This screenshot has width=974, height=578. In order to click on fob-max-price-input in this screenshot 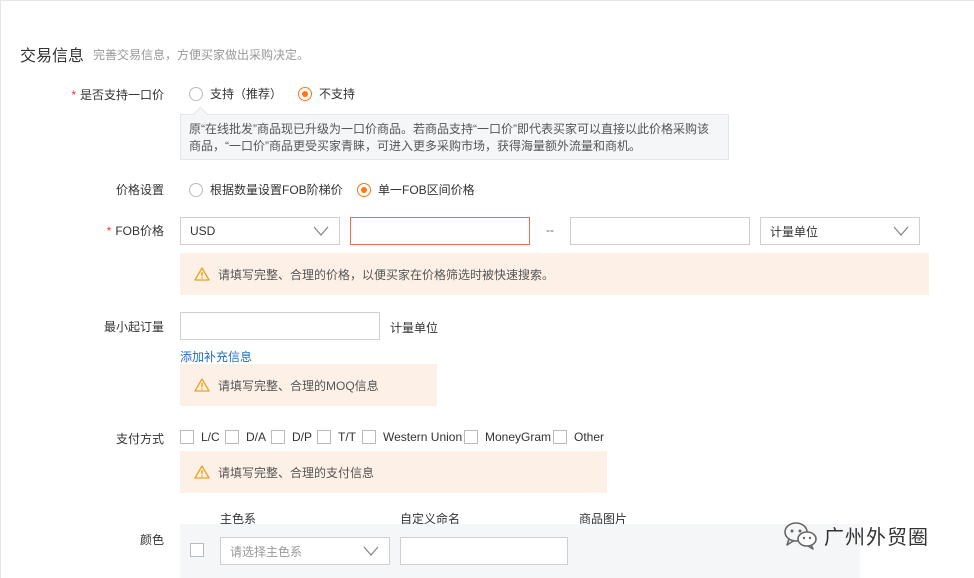, I will do `click(660, 231)`.